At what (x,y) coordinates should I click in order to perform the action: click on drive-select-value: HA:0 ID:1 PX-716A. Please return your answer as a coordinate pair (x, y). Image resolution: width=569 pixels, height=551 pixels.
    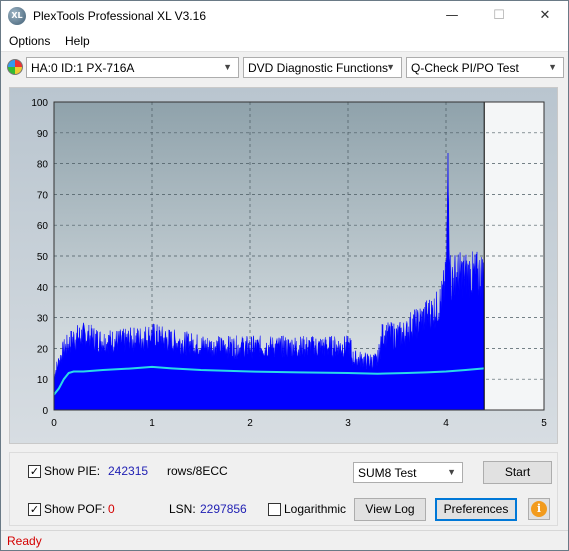
    Looking at the image, I should click on (83, 68).